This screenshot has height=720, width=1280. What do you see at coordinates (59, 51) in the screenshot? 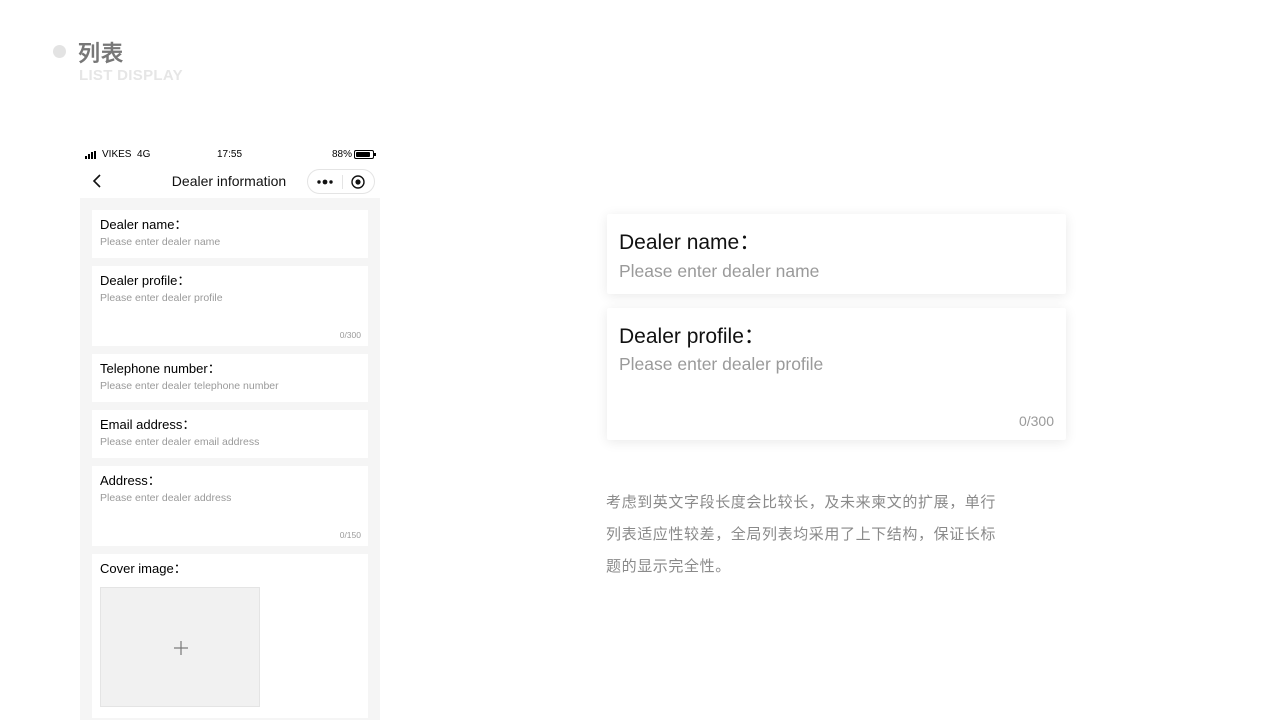
I see `section-bullet-dot` at bounding box center [59, 51].